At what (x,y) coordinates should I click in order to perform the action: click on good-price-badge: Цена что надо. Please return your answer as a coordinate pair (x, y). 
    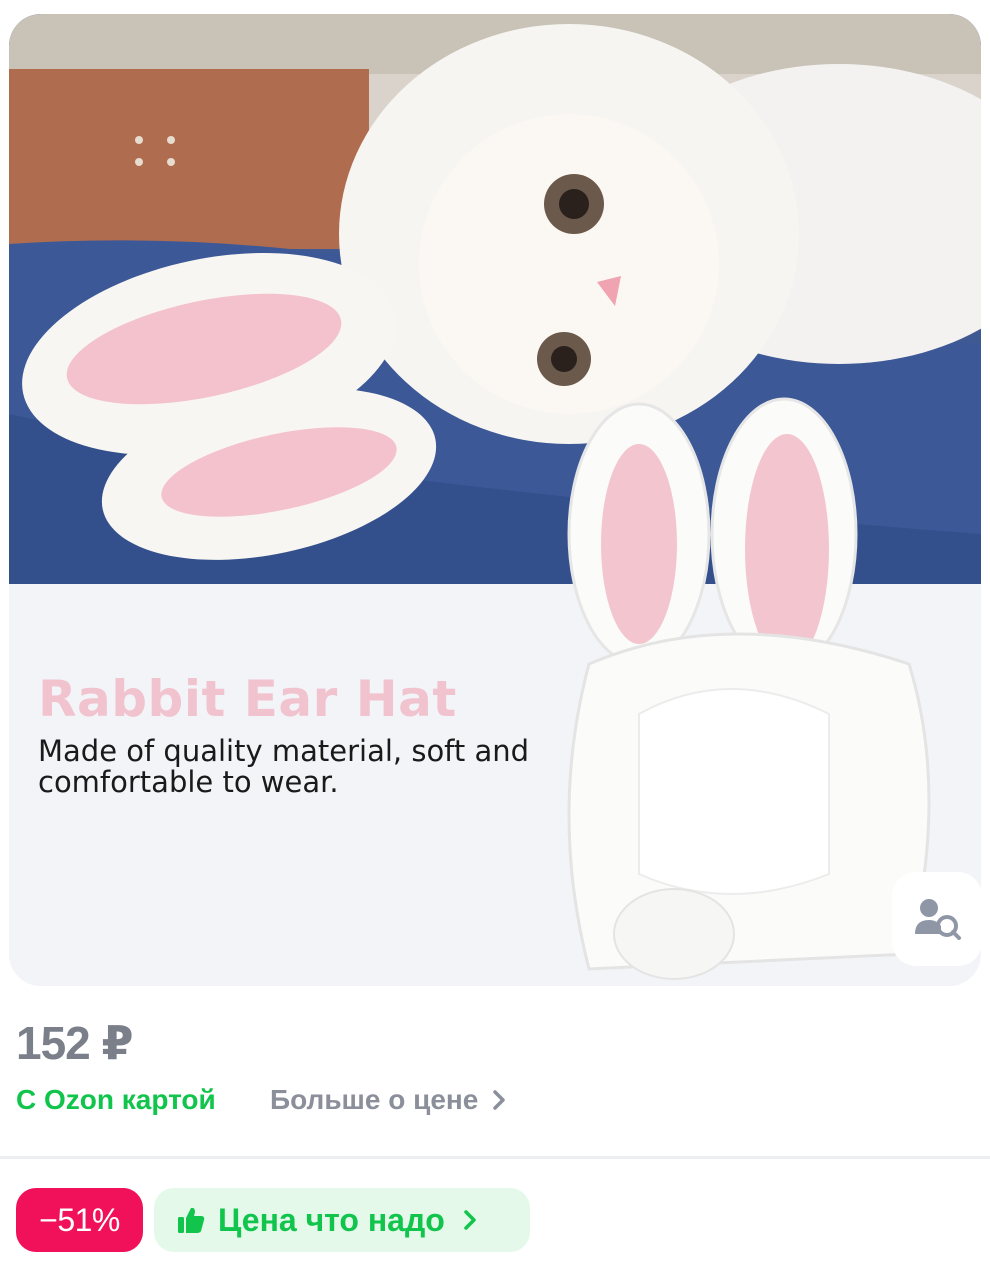
    Looking at the image, I should click on (342, 1220).